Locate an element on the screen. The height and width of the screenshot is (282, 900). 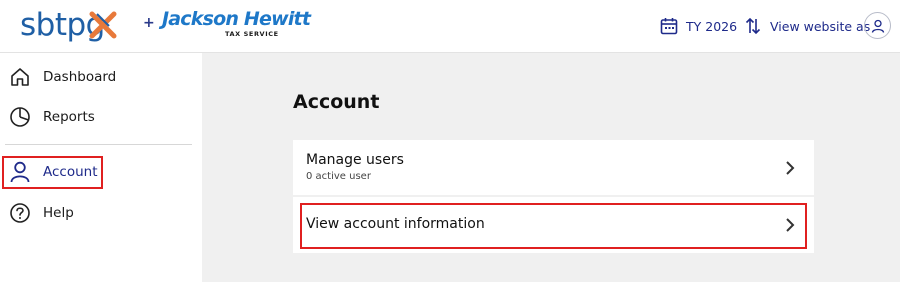
partner-subtitle: TAX SERVICE is located at coordinates (252, 34).